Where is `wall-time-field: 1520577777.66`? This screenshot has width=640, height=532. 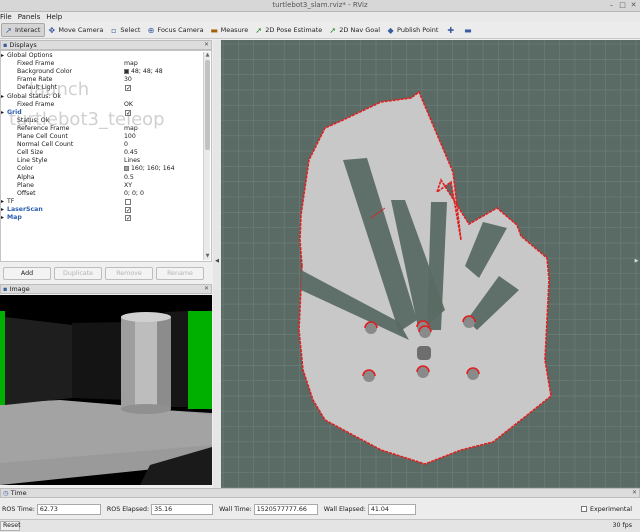
wall-time-field: 1520577777.66 is located at coordinates (285, 509).